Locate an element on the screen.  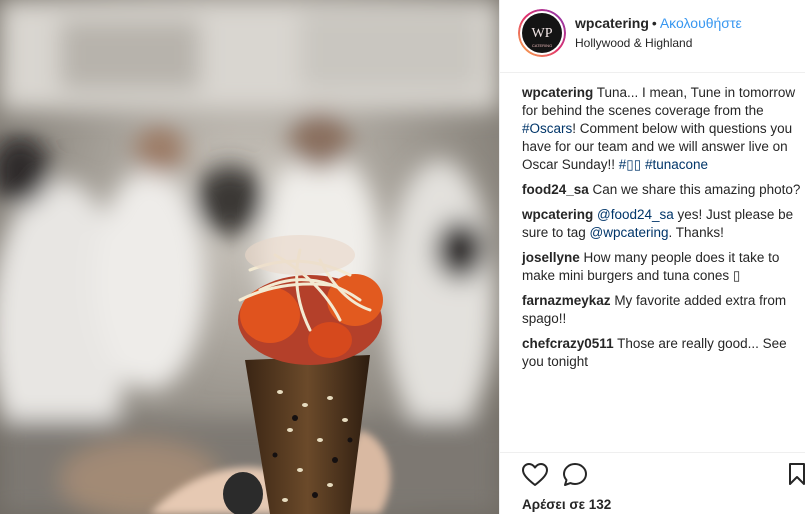
comment-username: wpcatering is located at coordinates (557, 214).